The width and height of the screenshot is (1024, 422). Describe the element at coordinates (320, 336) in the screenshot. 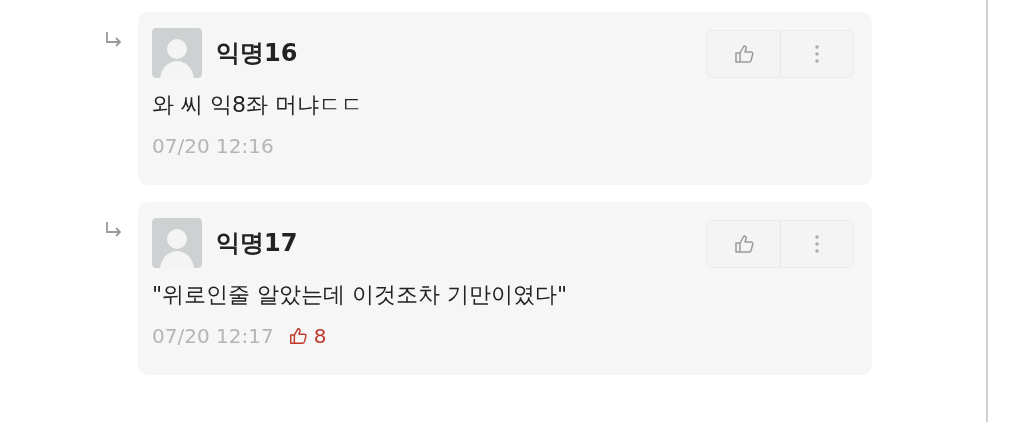

I see `like-count: 8` at that location.